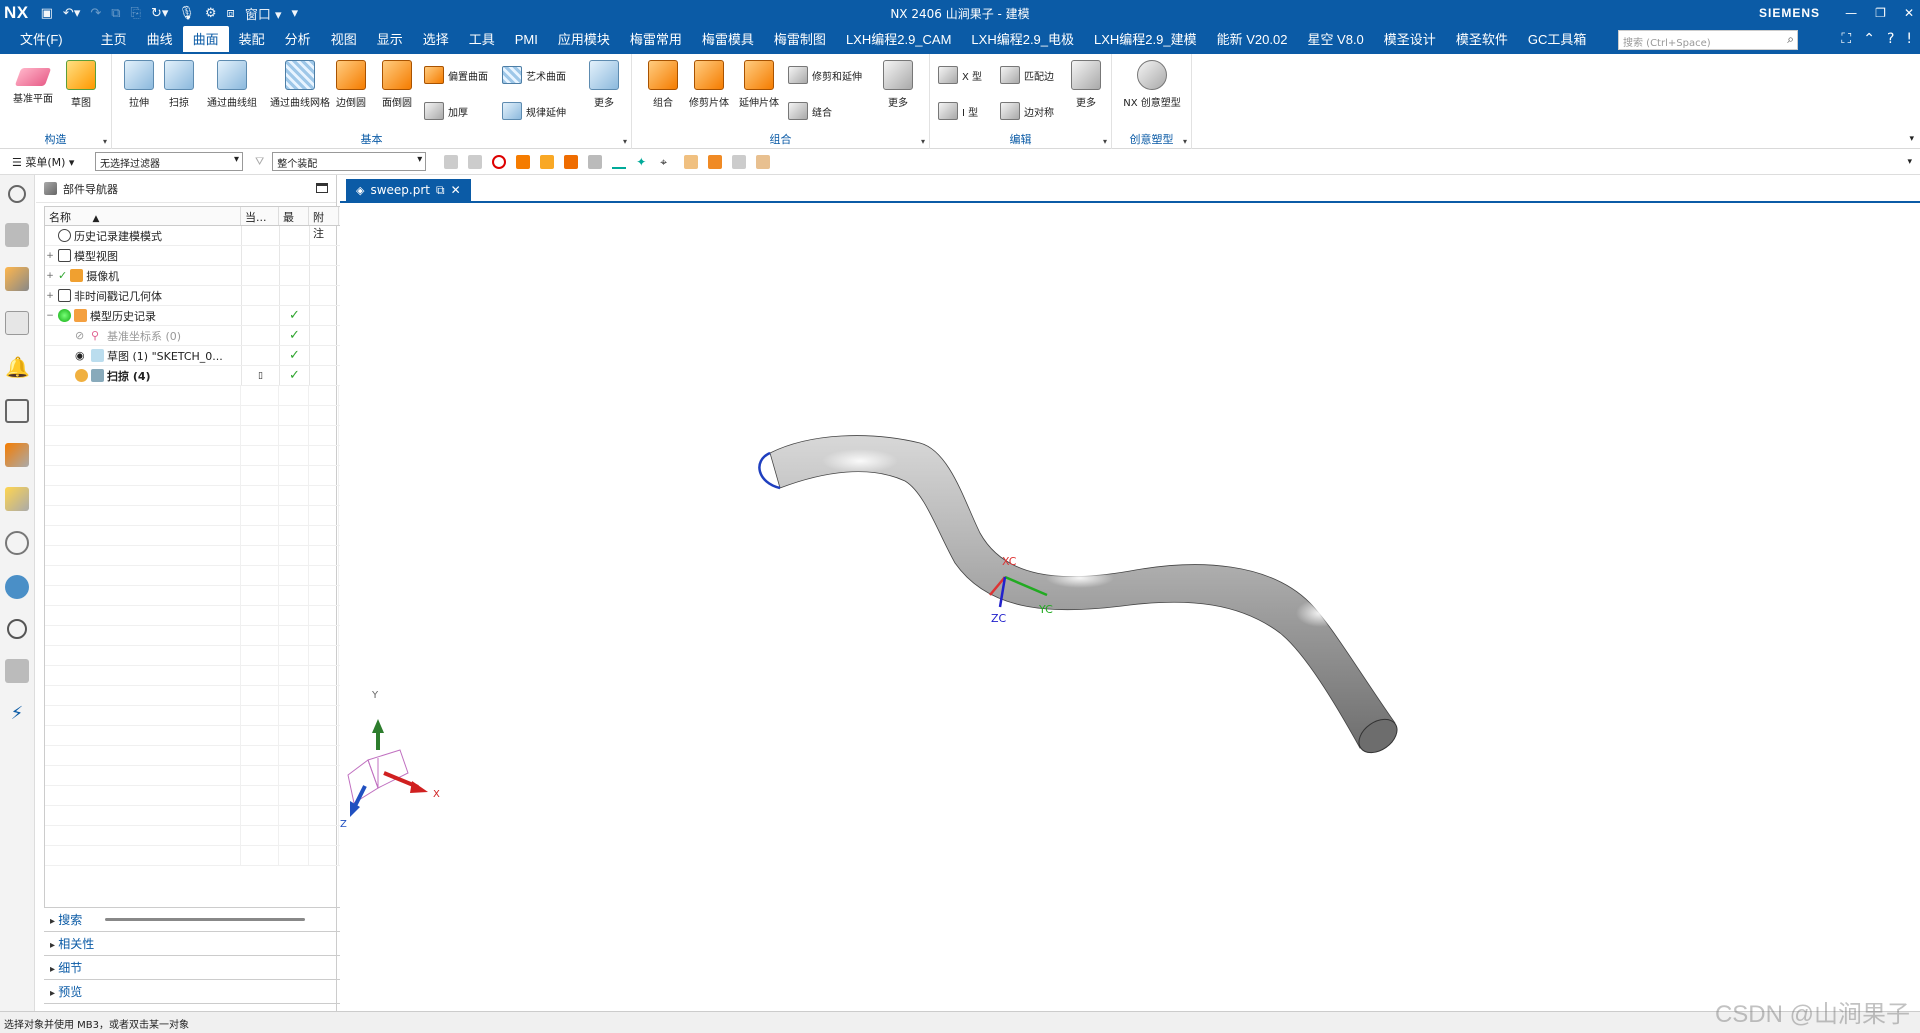 Image resolution: width=1920 pixels, height=1033 pixels. Describe the element at coordinates (728, 40) in the screenshot. I see `menu-tab: 梅雷模具` at that location.